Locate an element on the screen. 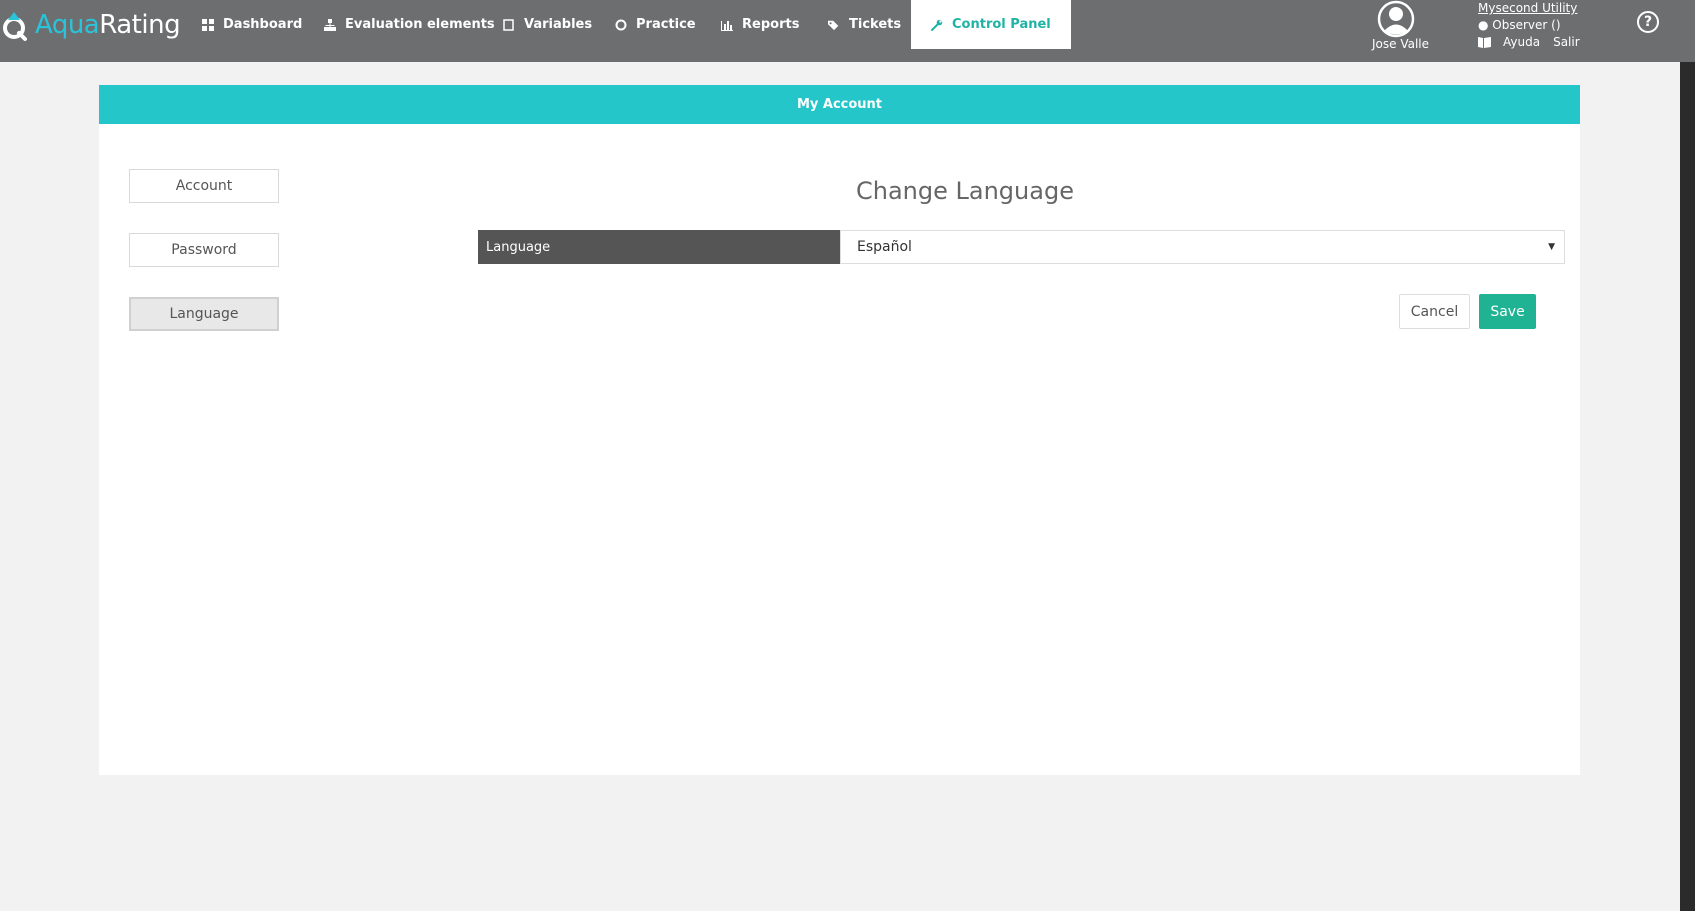  nav-evaluation-elements-label: Evaluation elements is located at coordinates (420, 24).